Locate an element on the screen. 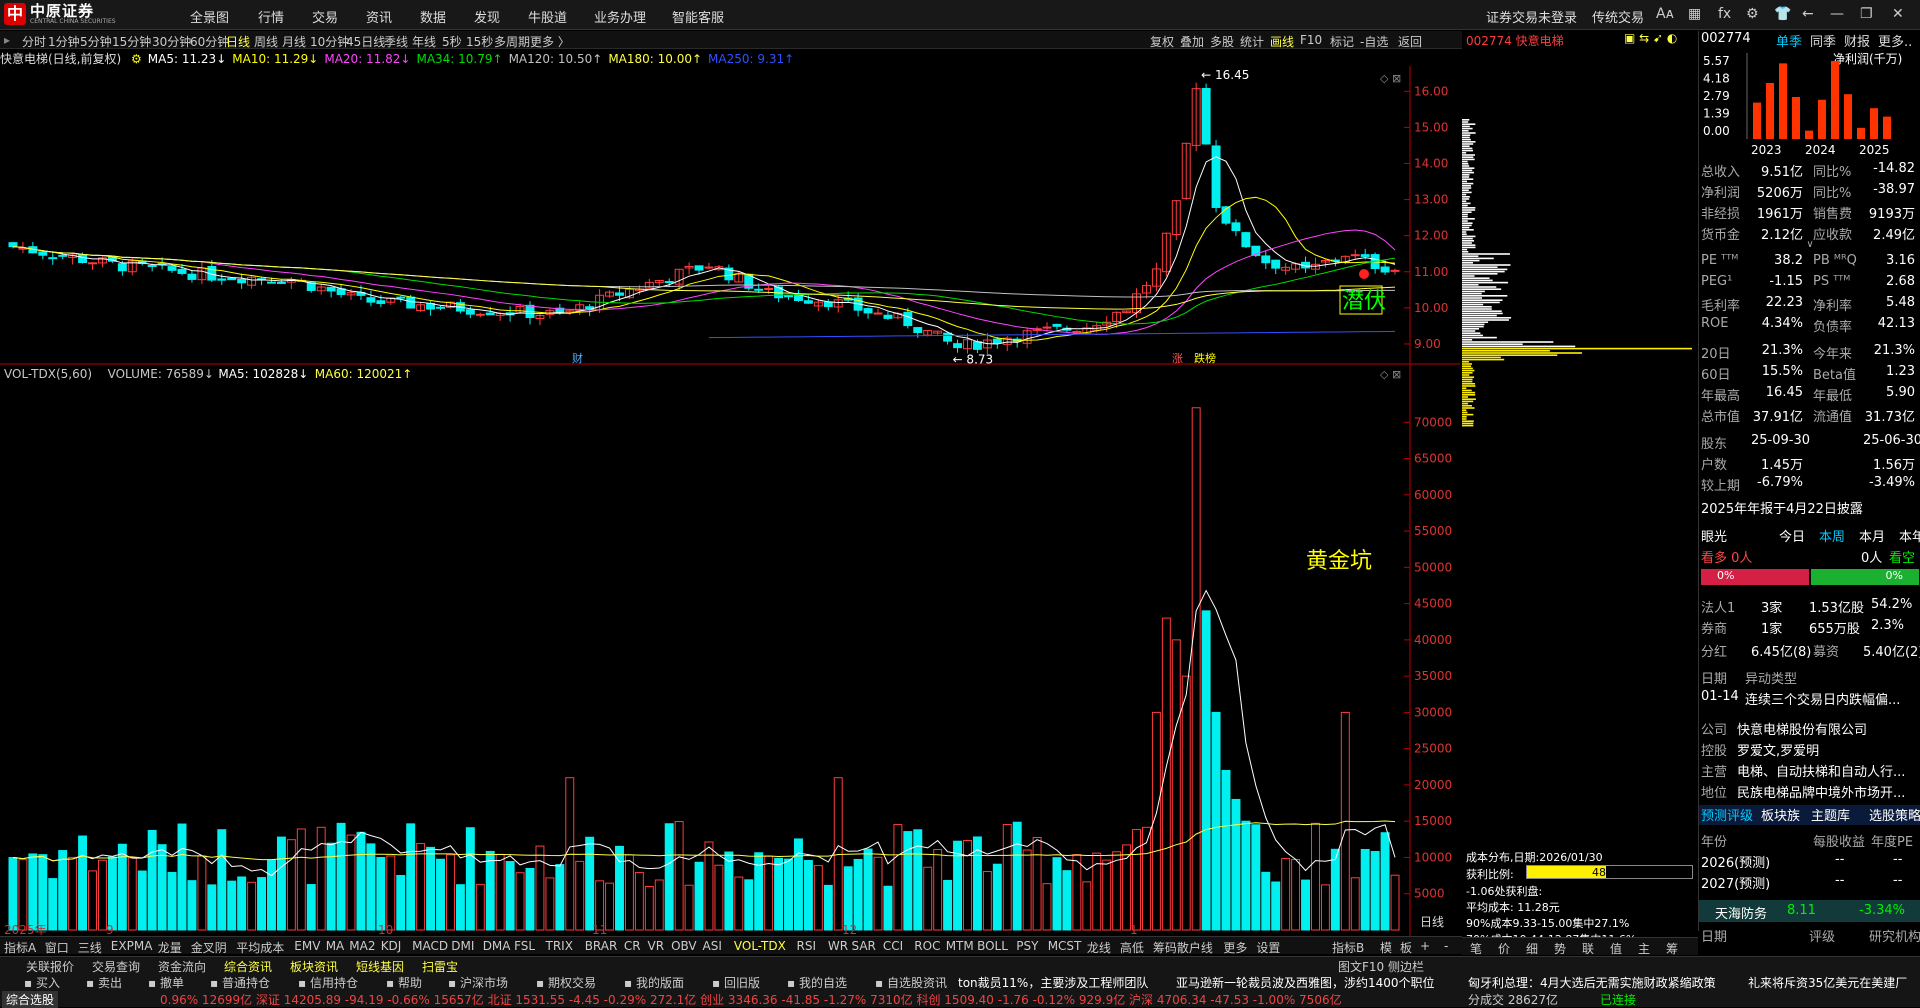 Image resolution: width=1920 pixels, height=1008 pixels. shirt-icon: 👕 is located at coordinates (1782, 14).